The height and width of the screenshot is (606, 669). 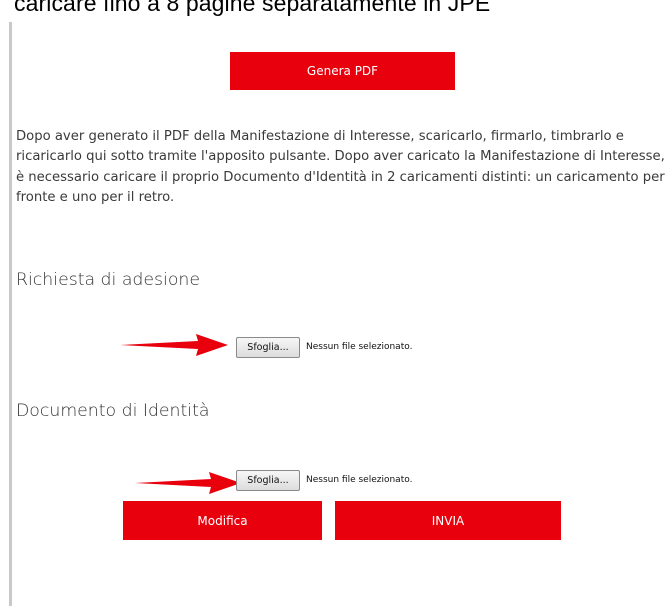 I want to click on file-input-richiesta-adesione: Sfoglia... Nessun file selezionato., so click(x=324, y=347).